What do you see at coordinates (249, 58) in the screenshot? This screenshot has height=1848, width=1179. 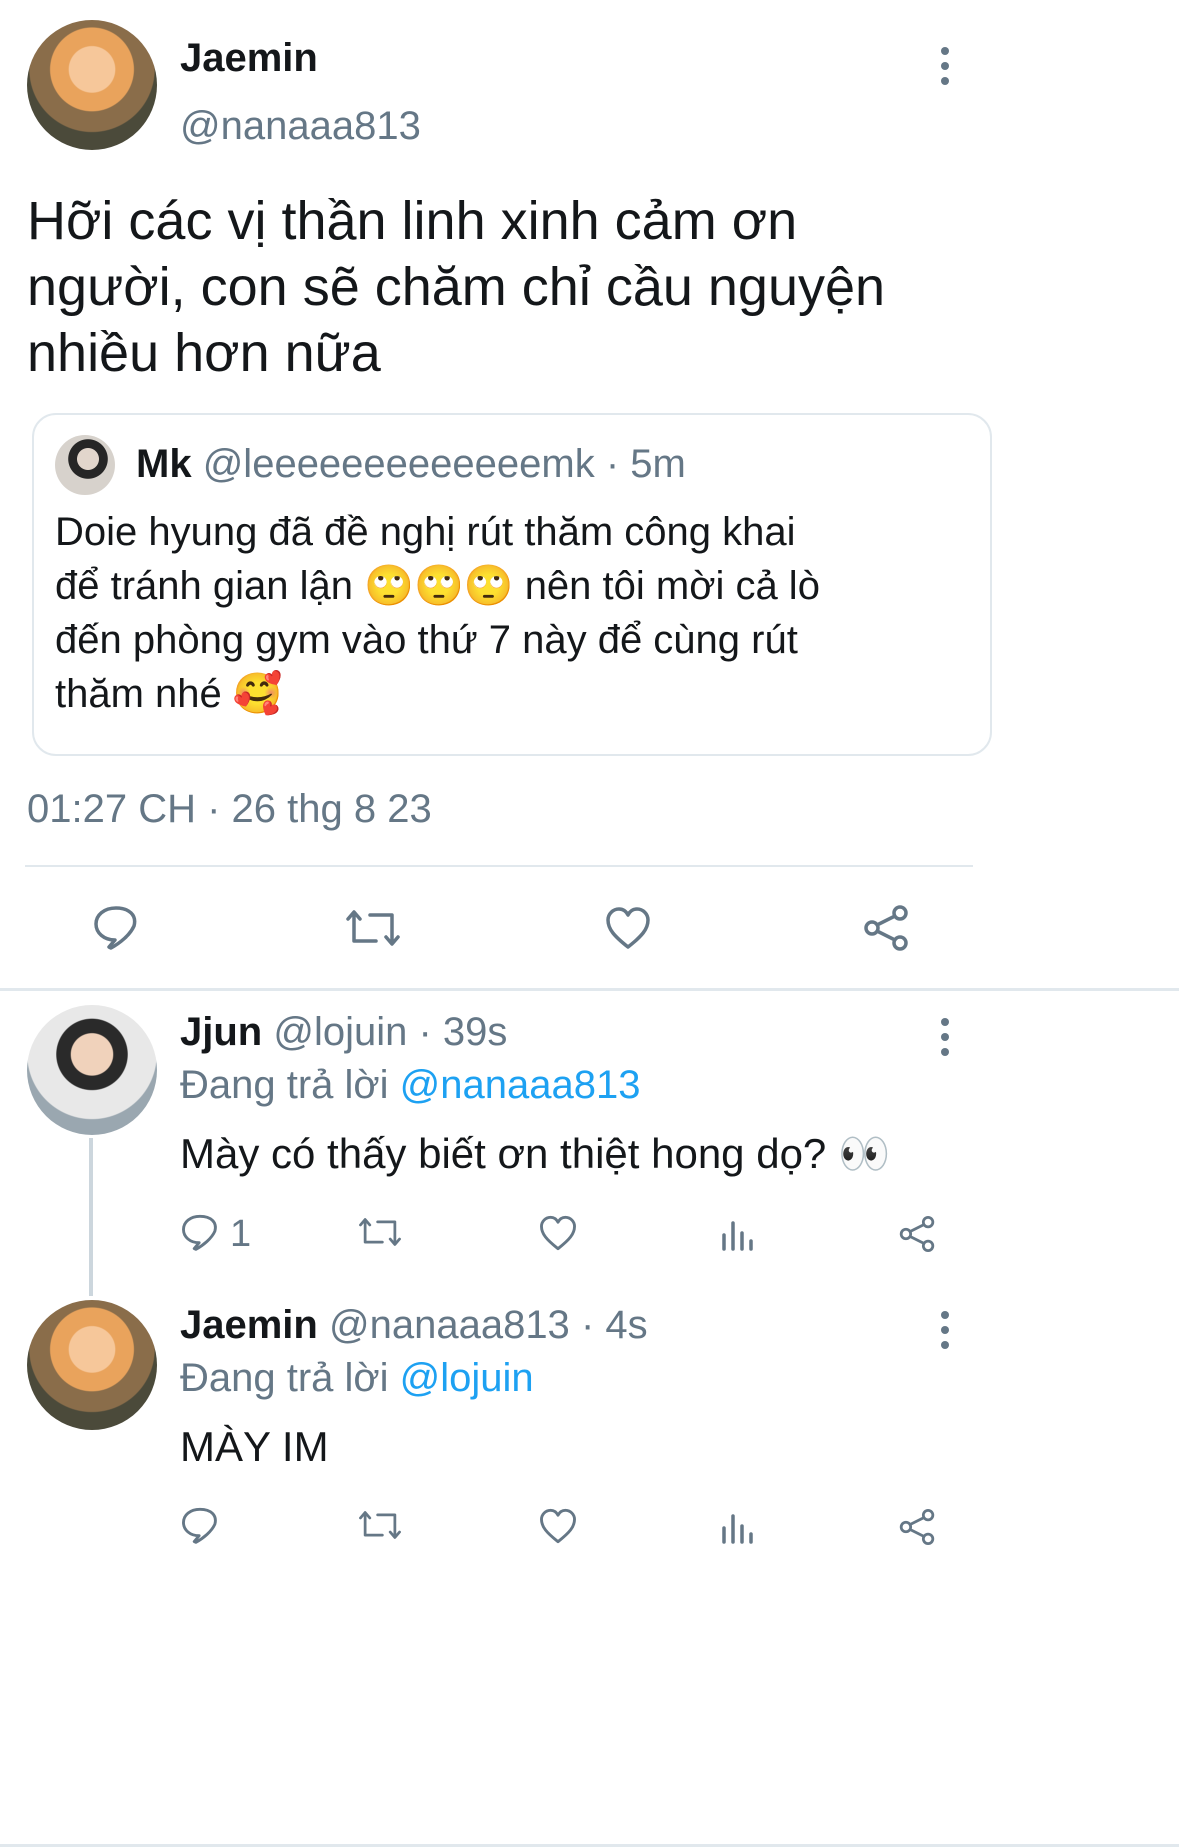 I see `author-name: Jaemin` at bounding box center [249, 58].